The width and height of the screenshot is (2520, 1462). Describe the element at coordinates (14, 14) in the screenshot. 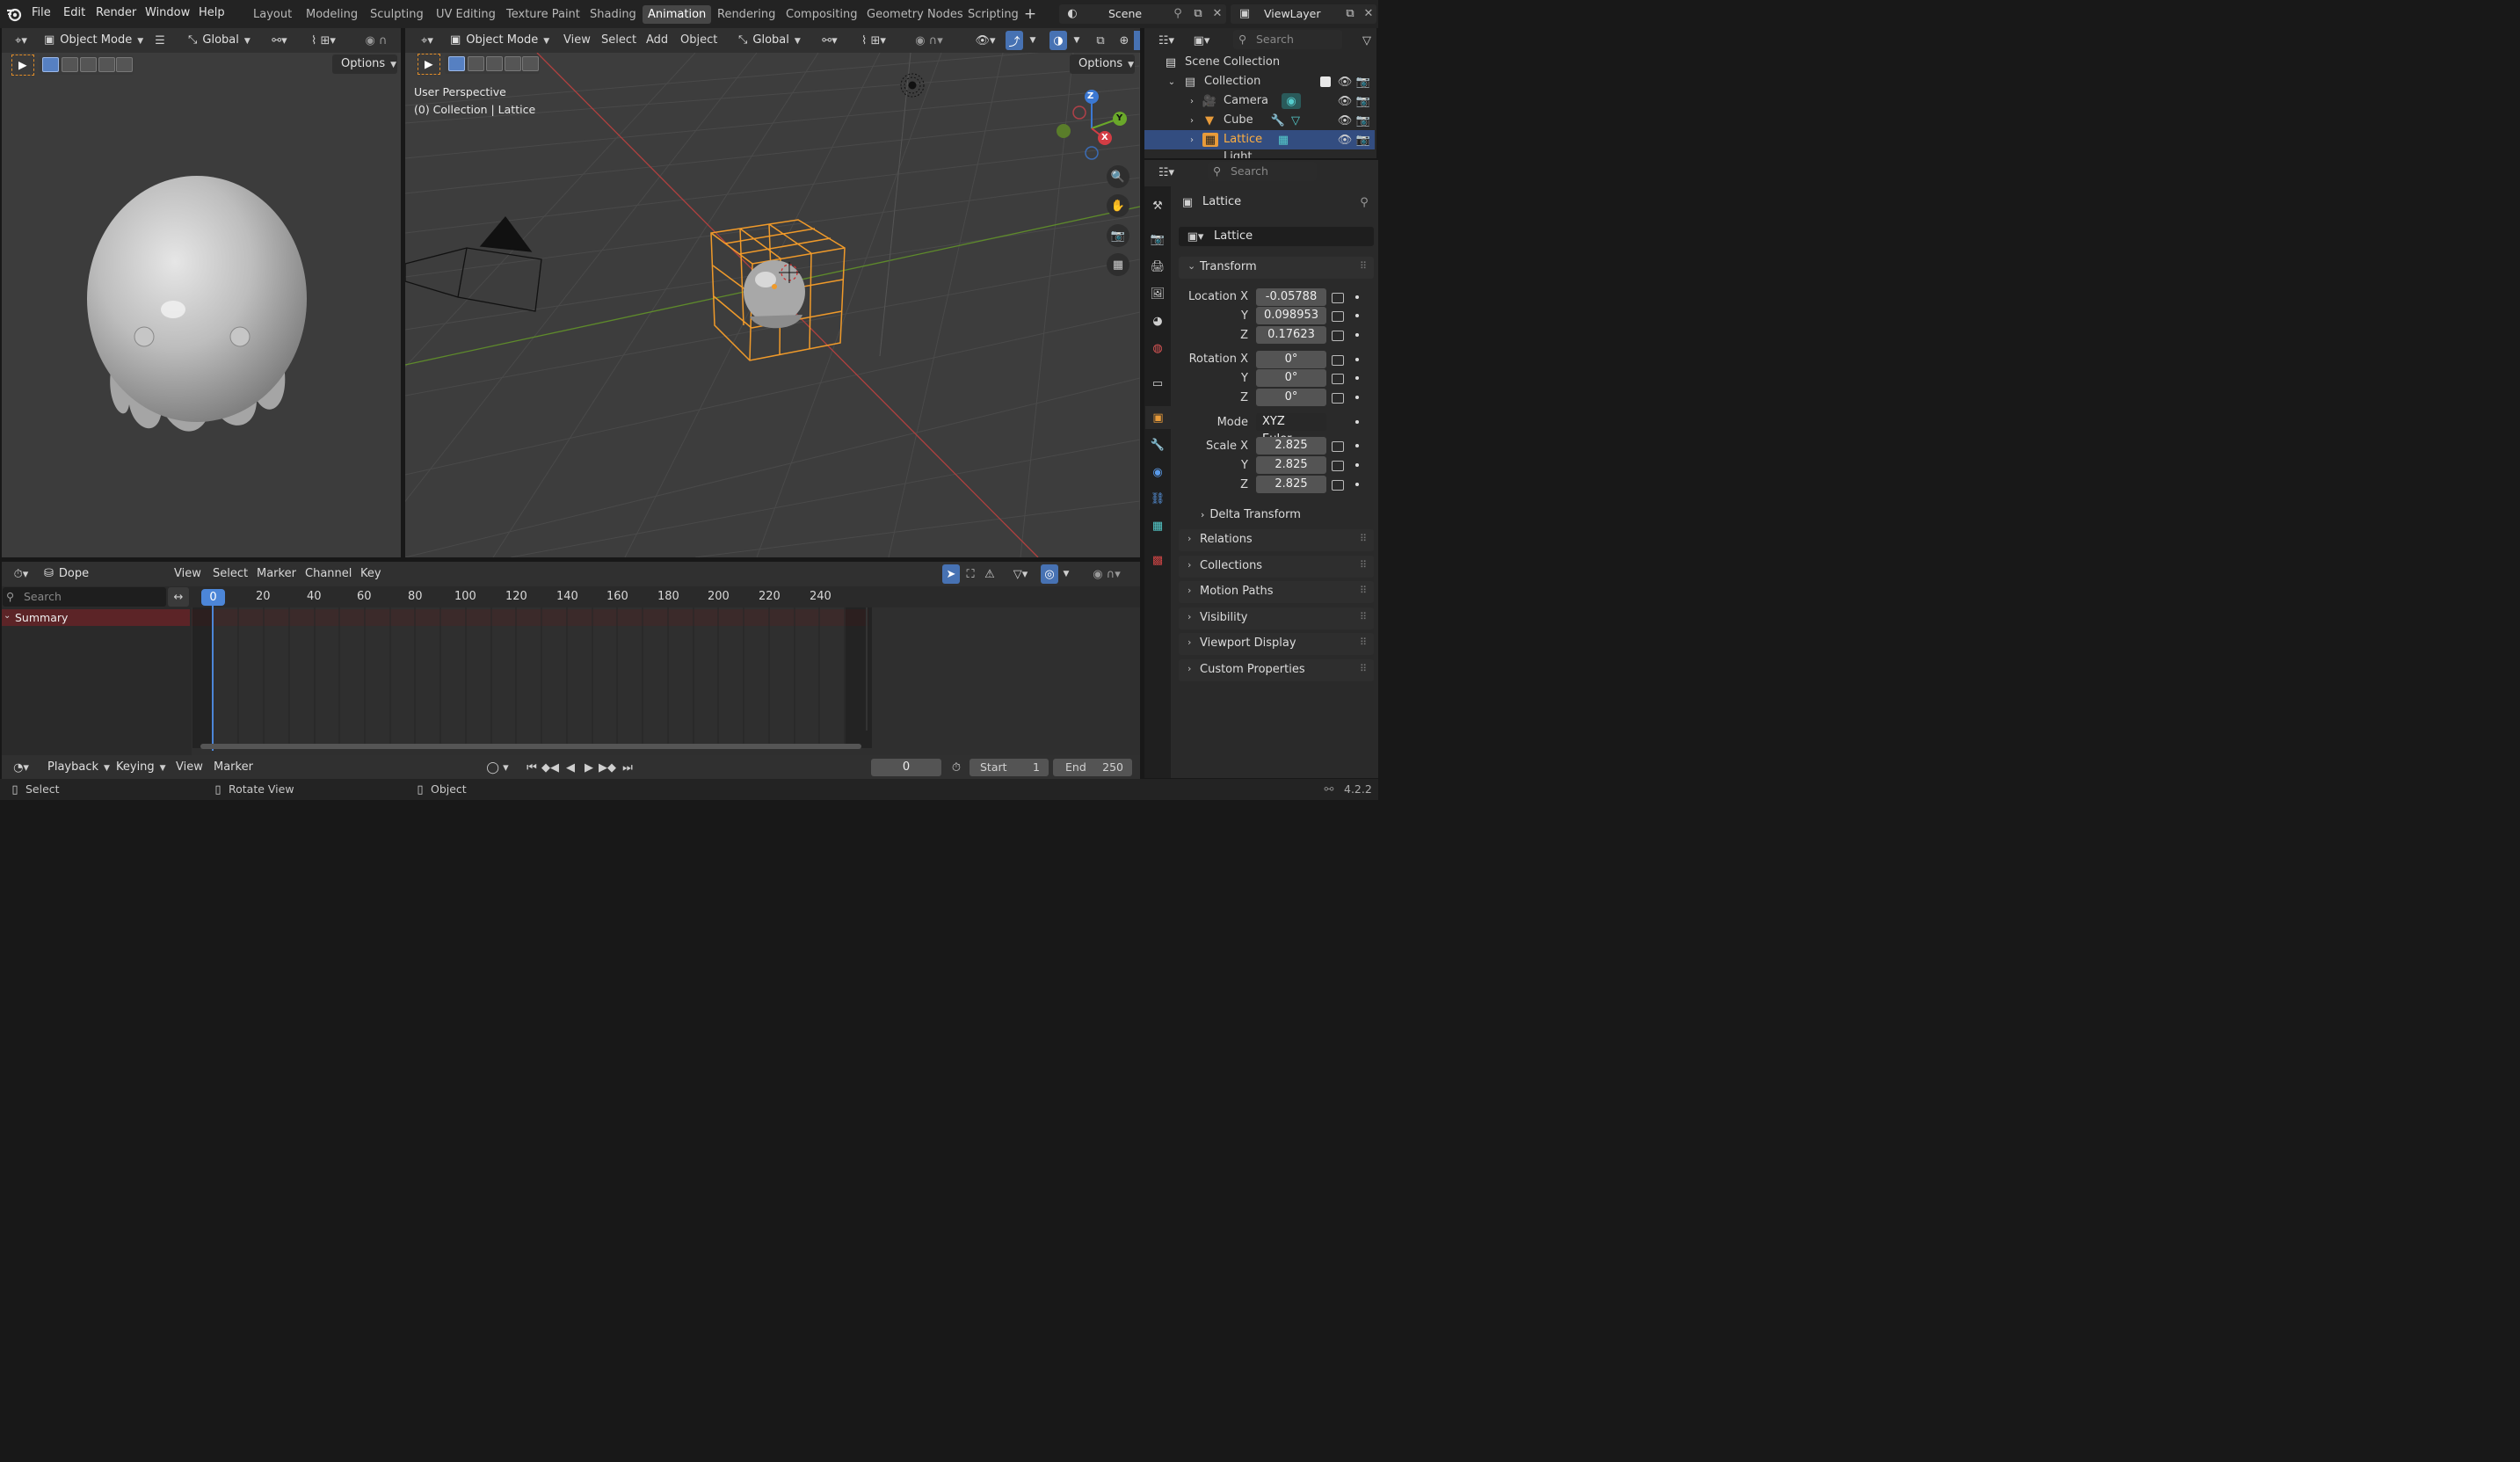

I see `blender-logo-icon` at that location.